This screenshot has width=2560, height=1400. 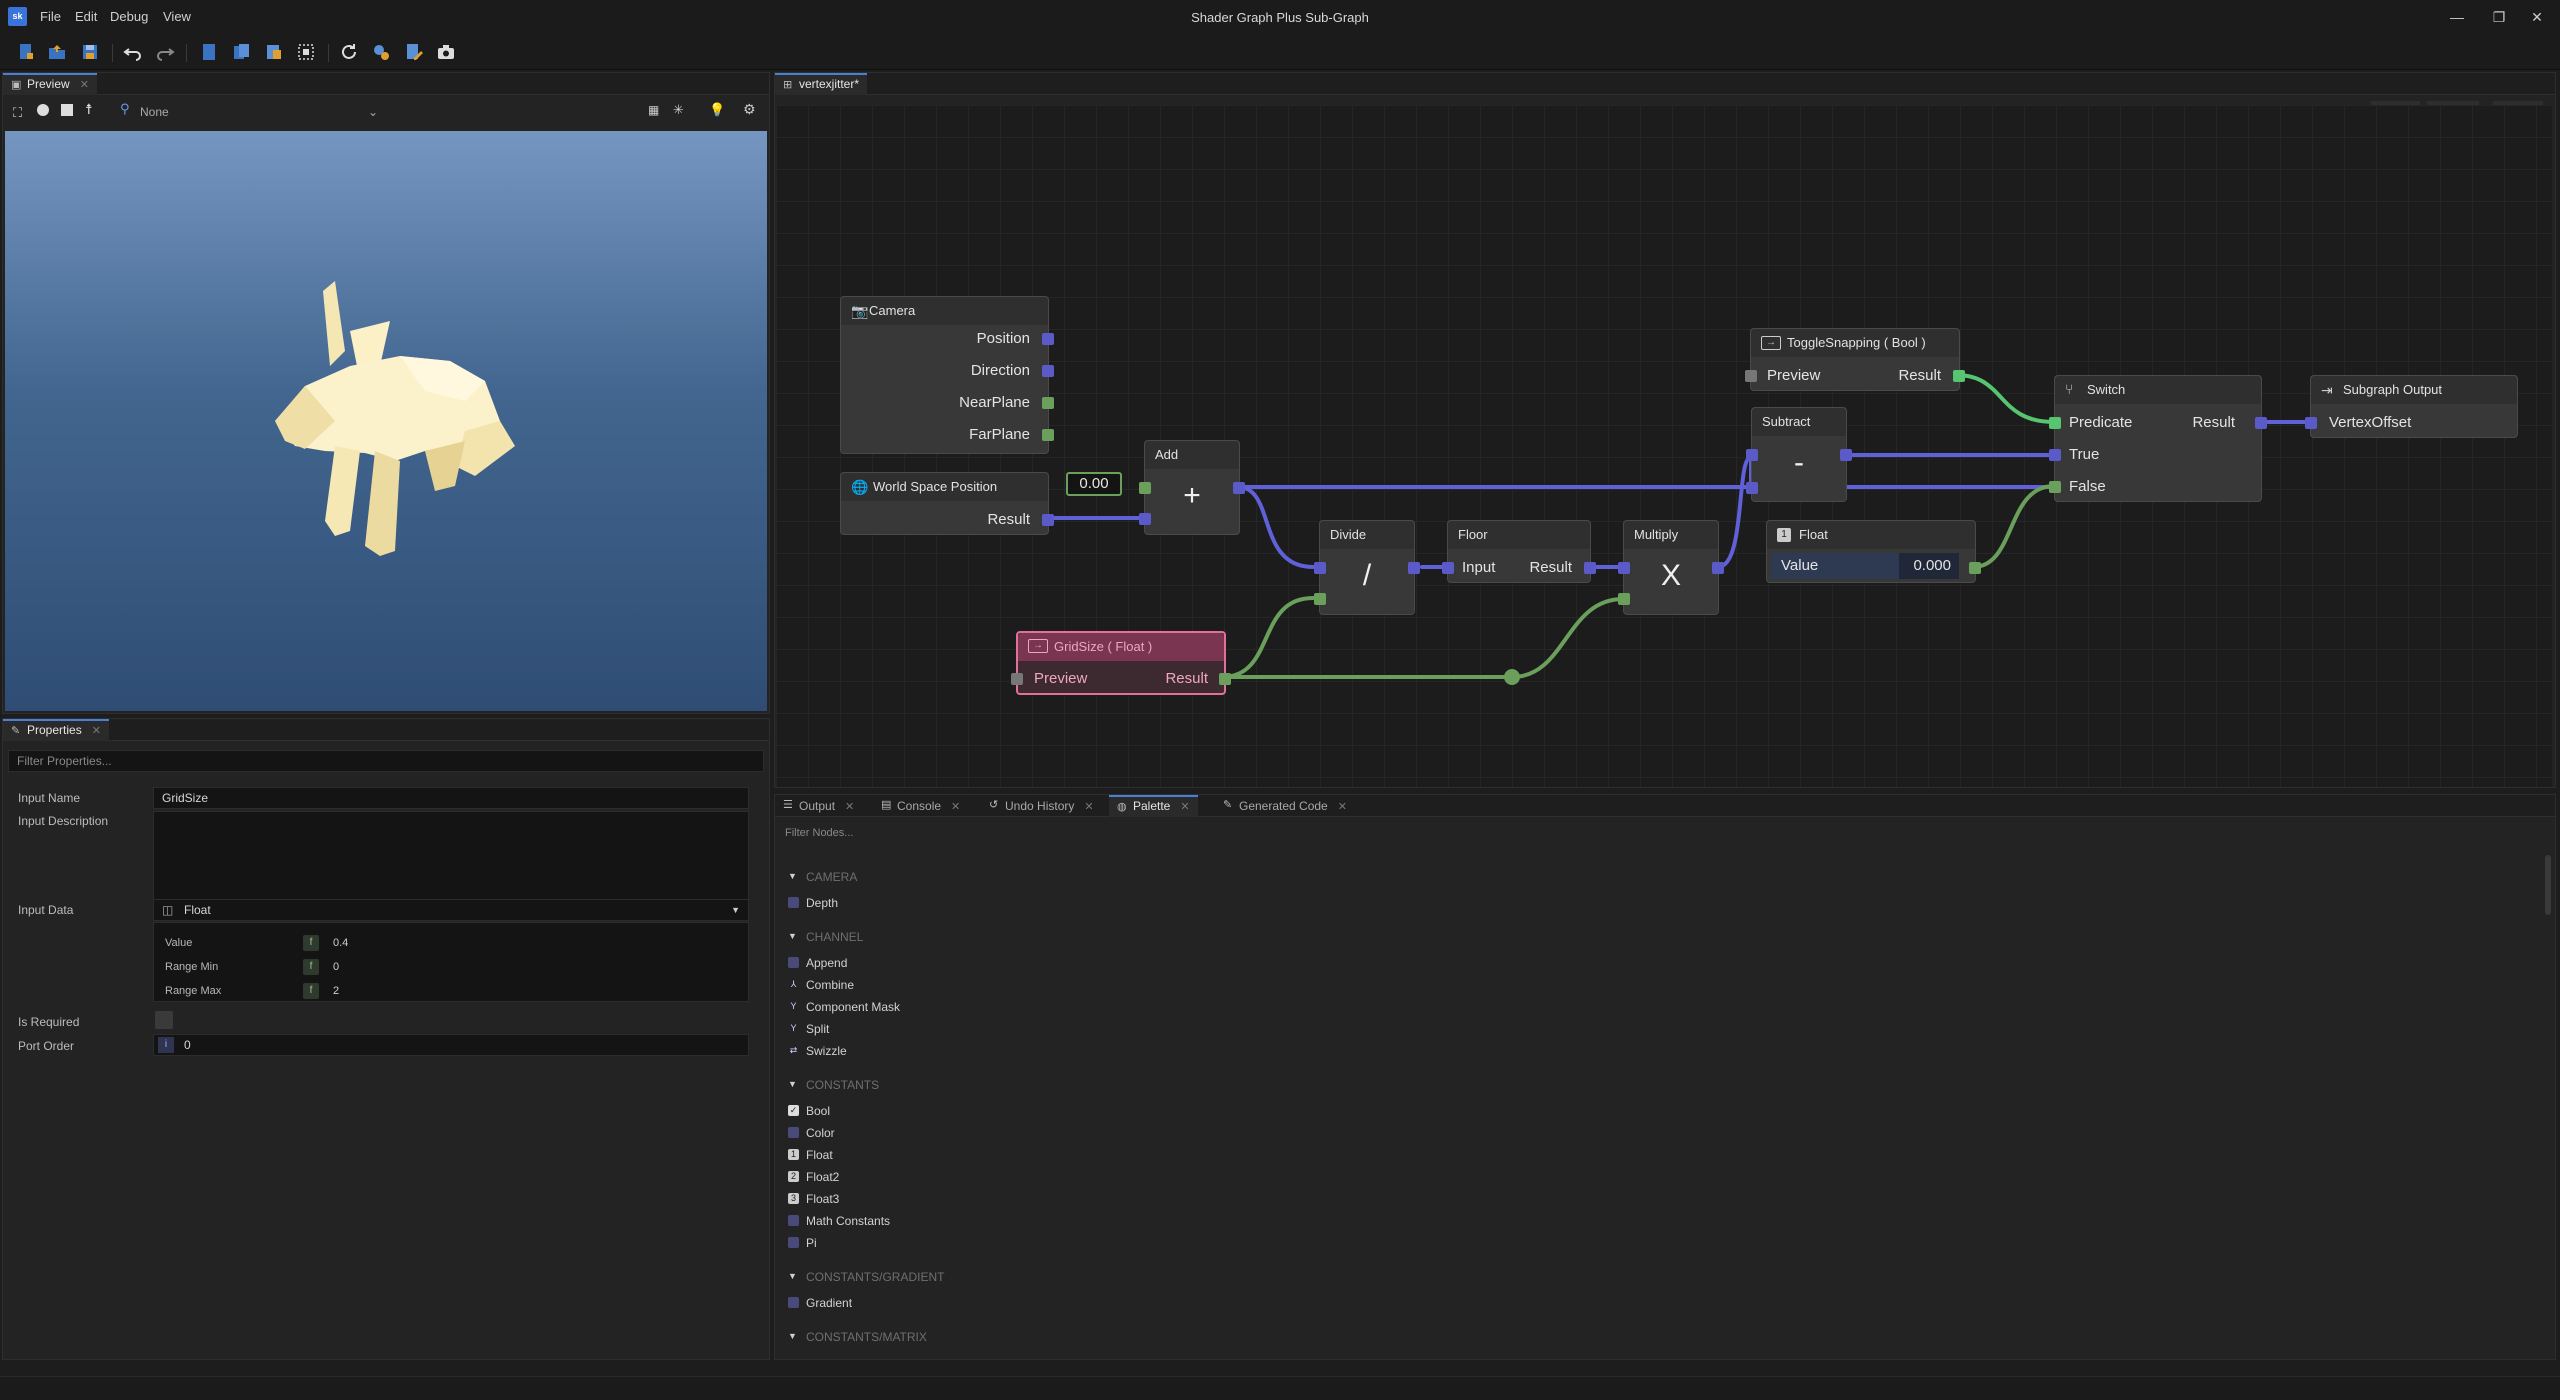 I want to click on tab-palette: ◍ Palette ✕, so click(x=1153, y=806).